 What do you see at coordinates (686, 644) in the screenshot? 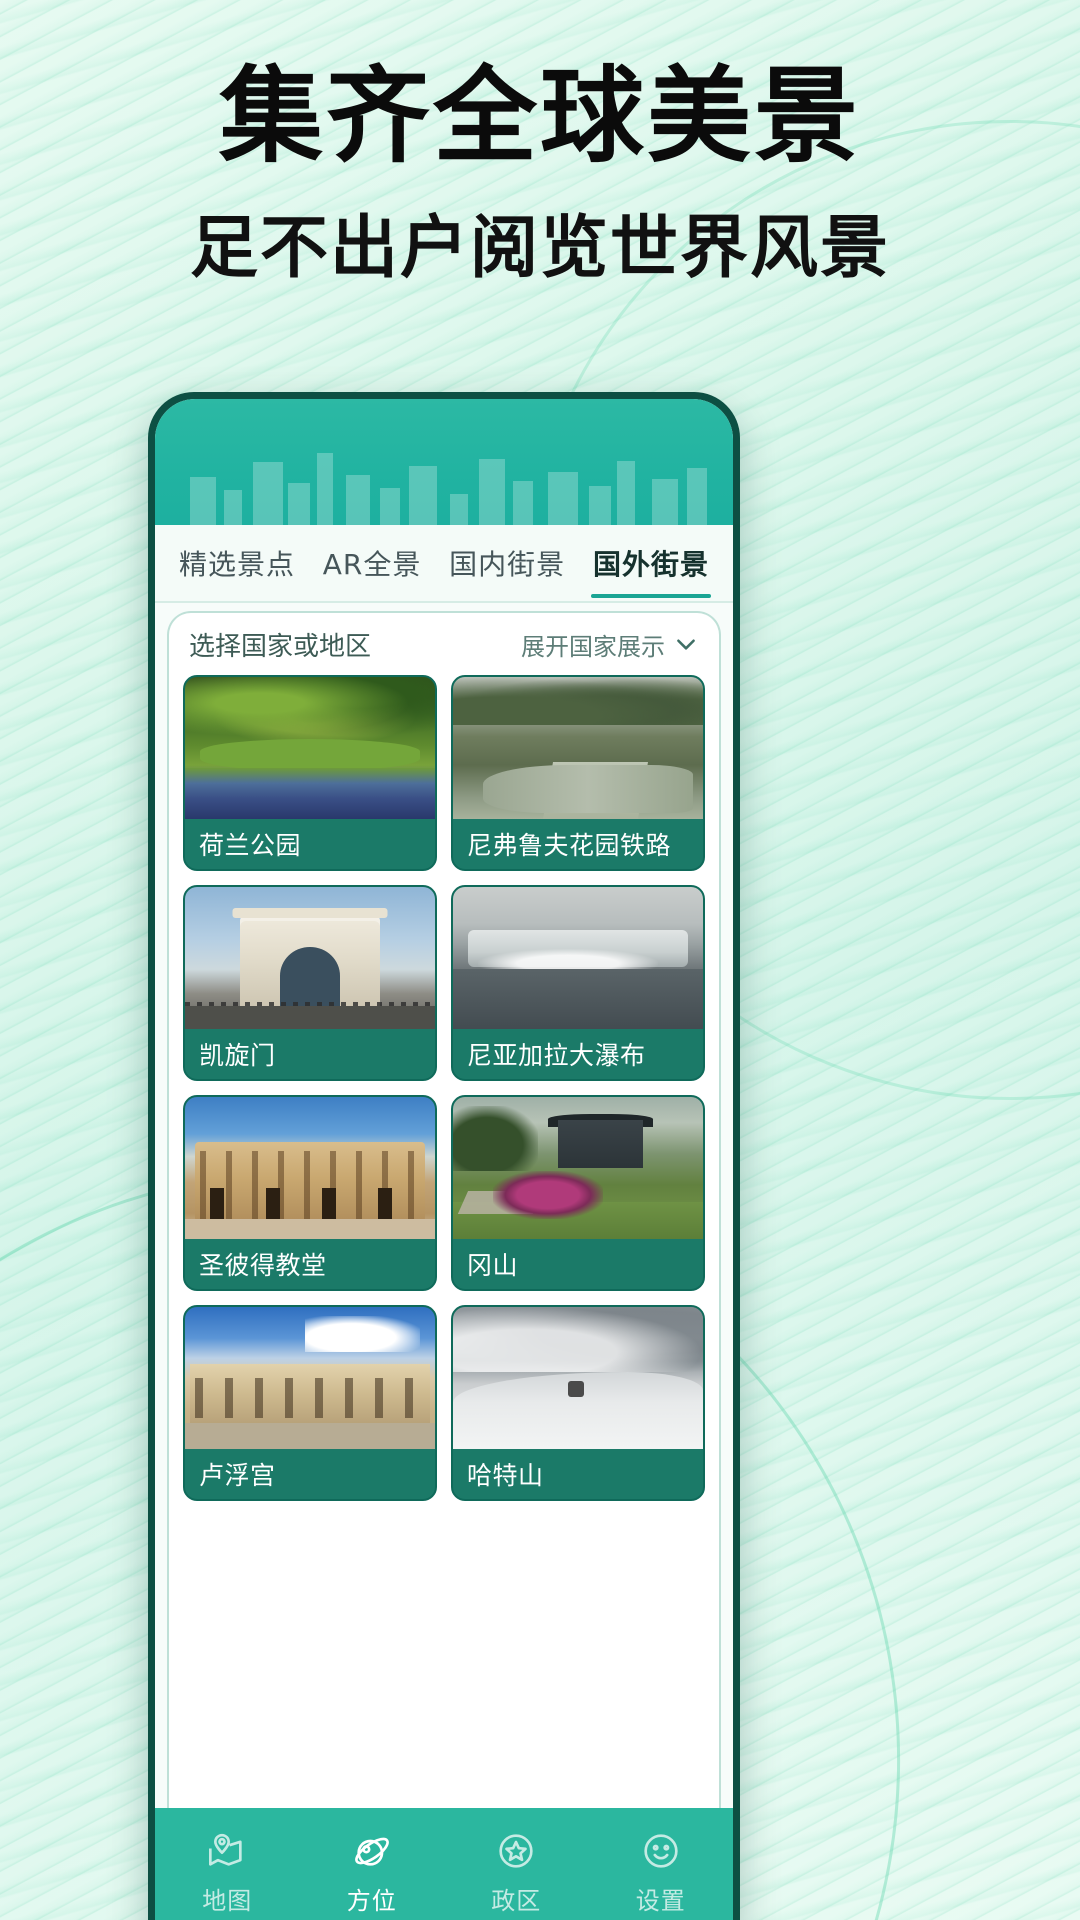
I see `chevron-down-icon` at bounding box center [686, 644].